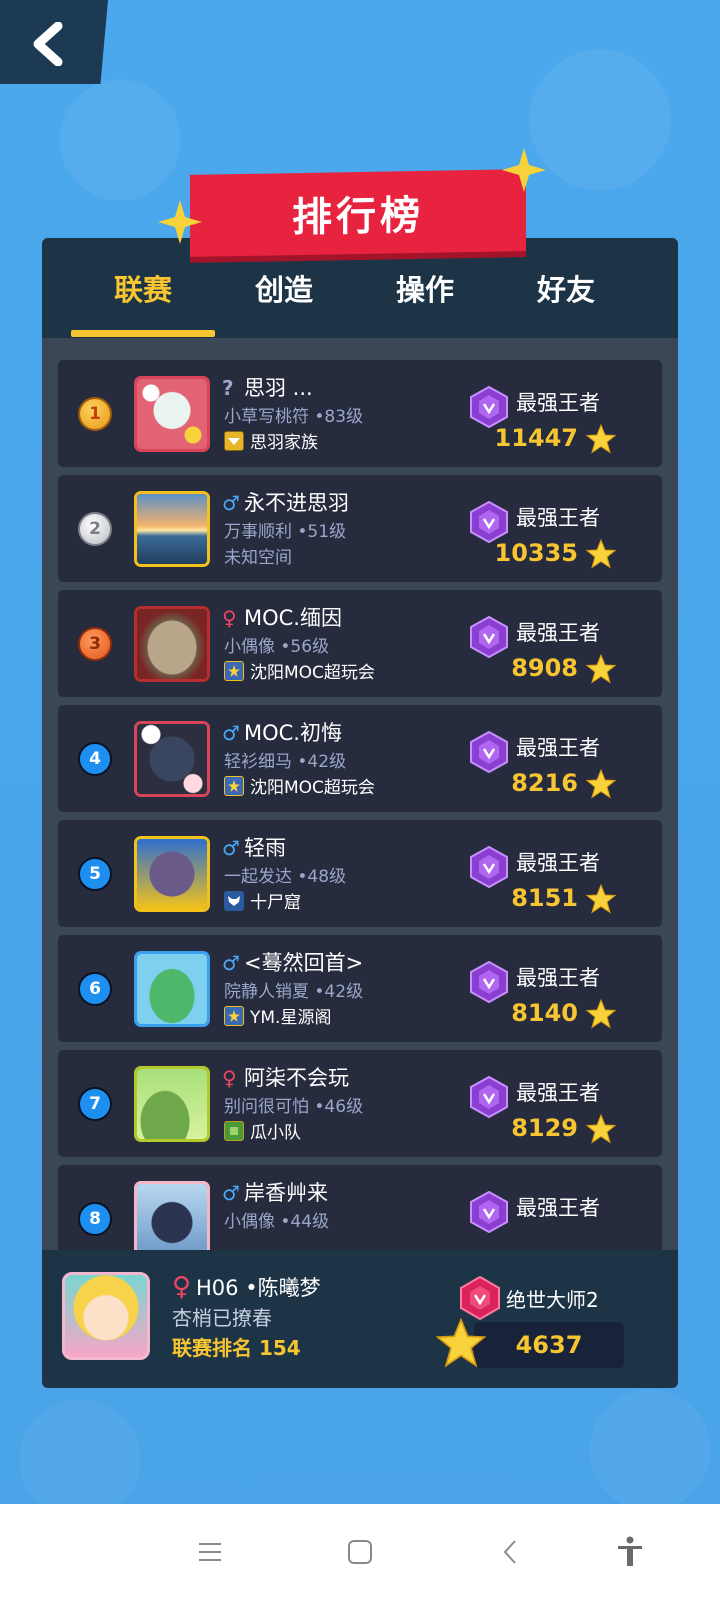 The image size is (720, 1600). I want to click on player-name: 永不进思羽, so click(296, 503).